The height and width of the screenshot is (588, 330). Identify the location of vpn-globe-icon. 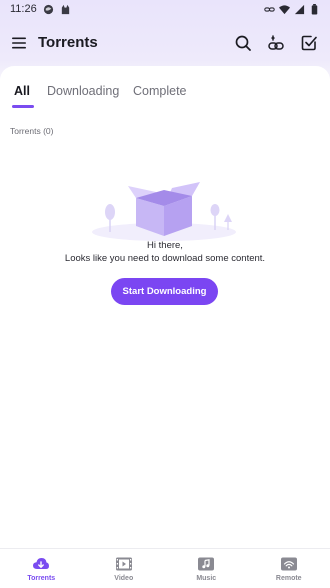
(48, 9).